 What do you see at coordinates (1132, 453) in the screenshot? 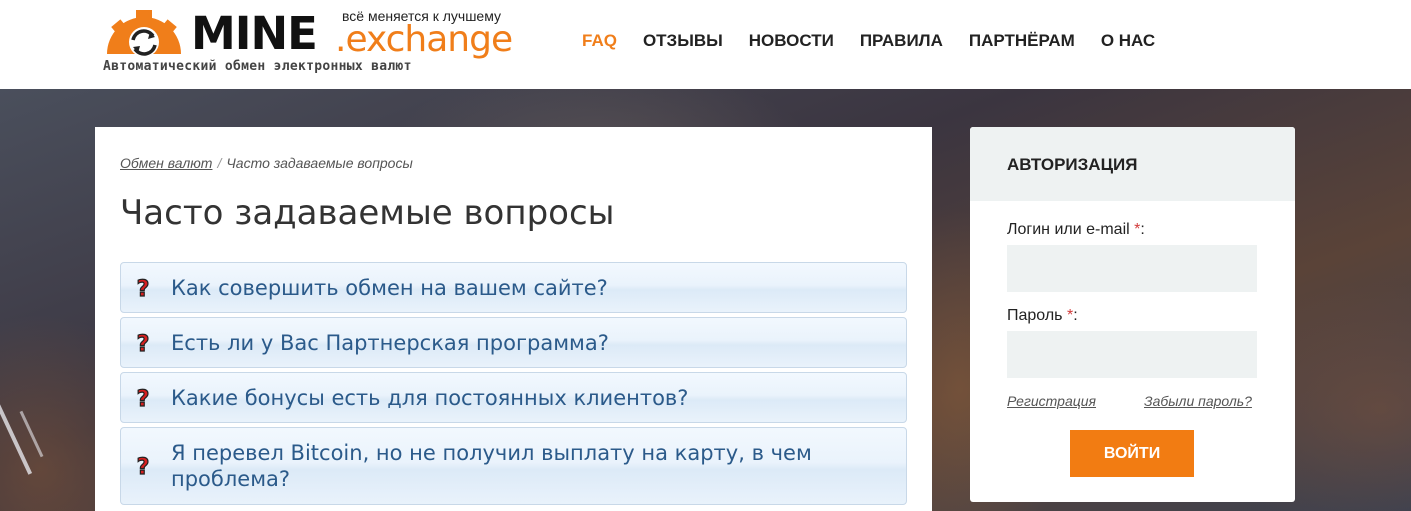
I see `login-button: ВОЙТИ` at bounding box center [1132, 453].